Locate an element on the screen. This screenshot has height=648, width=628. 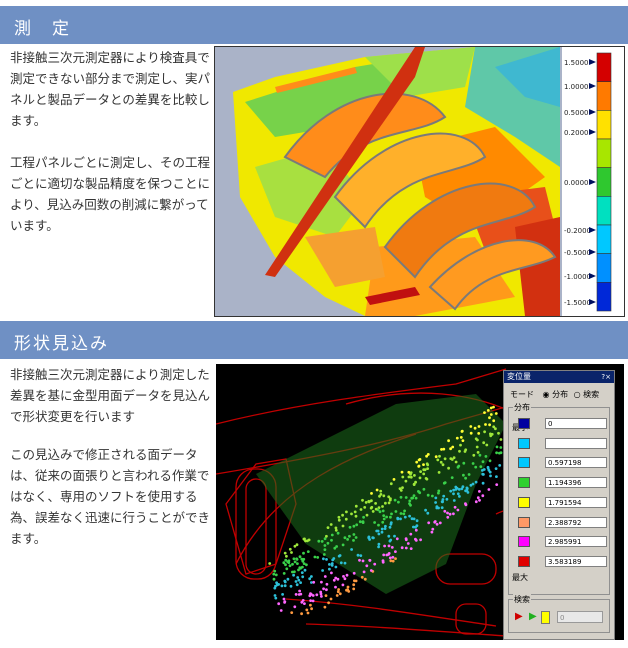
max-label: 最大 is located at coordinates (520, 577).